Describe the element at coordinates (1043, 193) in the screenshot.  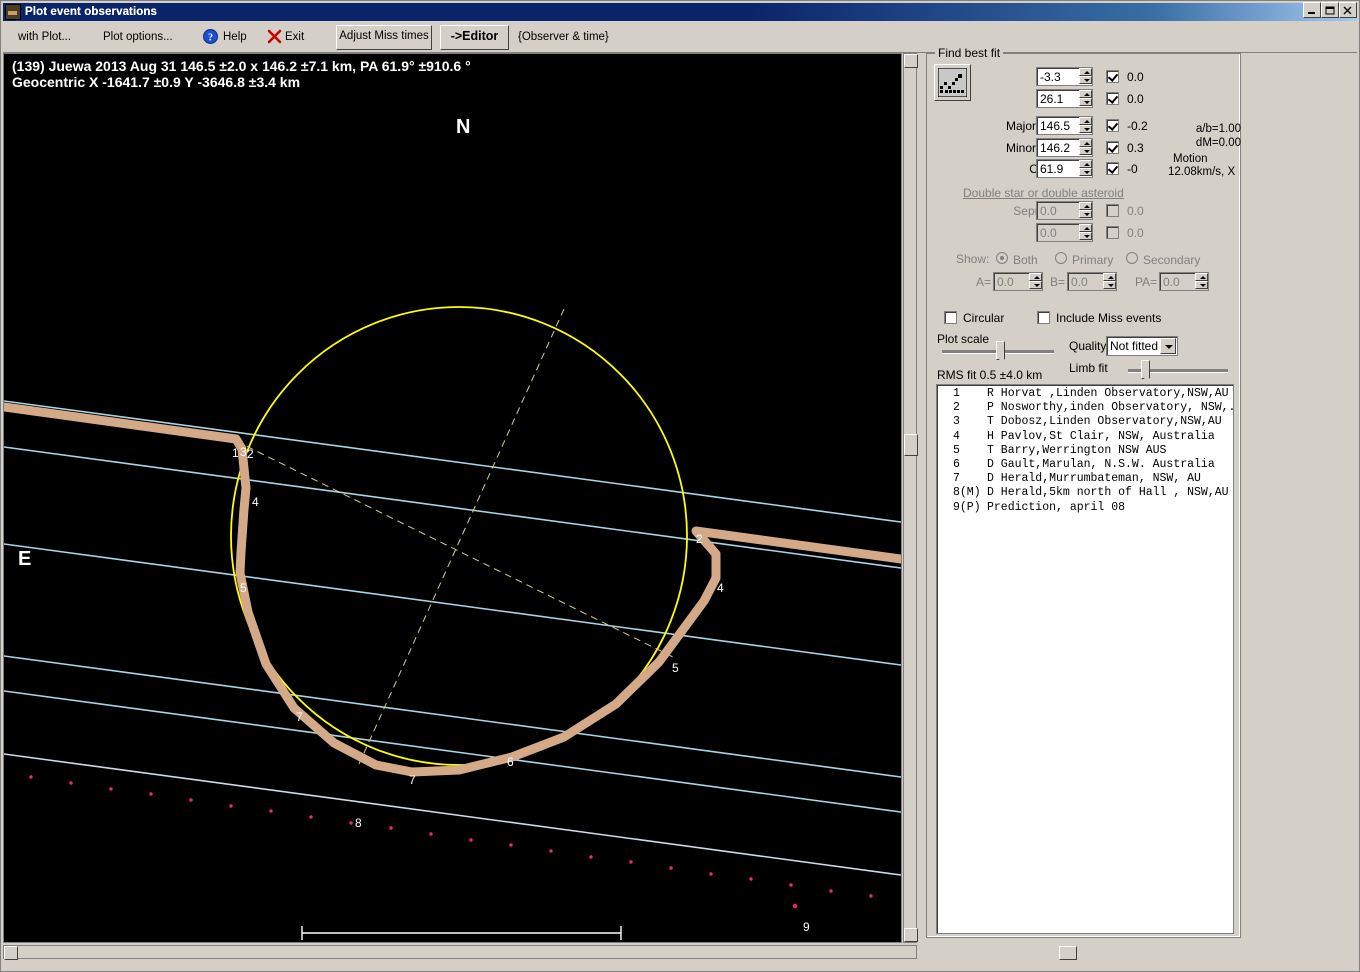
I see `double-star-section-title: Double star or double asteroid` at that location.